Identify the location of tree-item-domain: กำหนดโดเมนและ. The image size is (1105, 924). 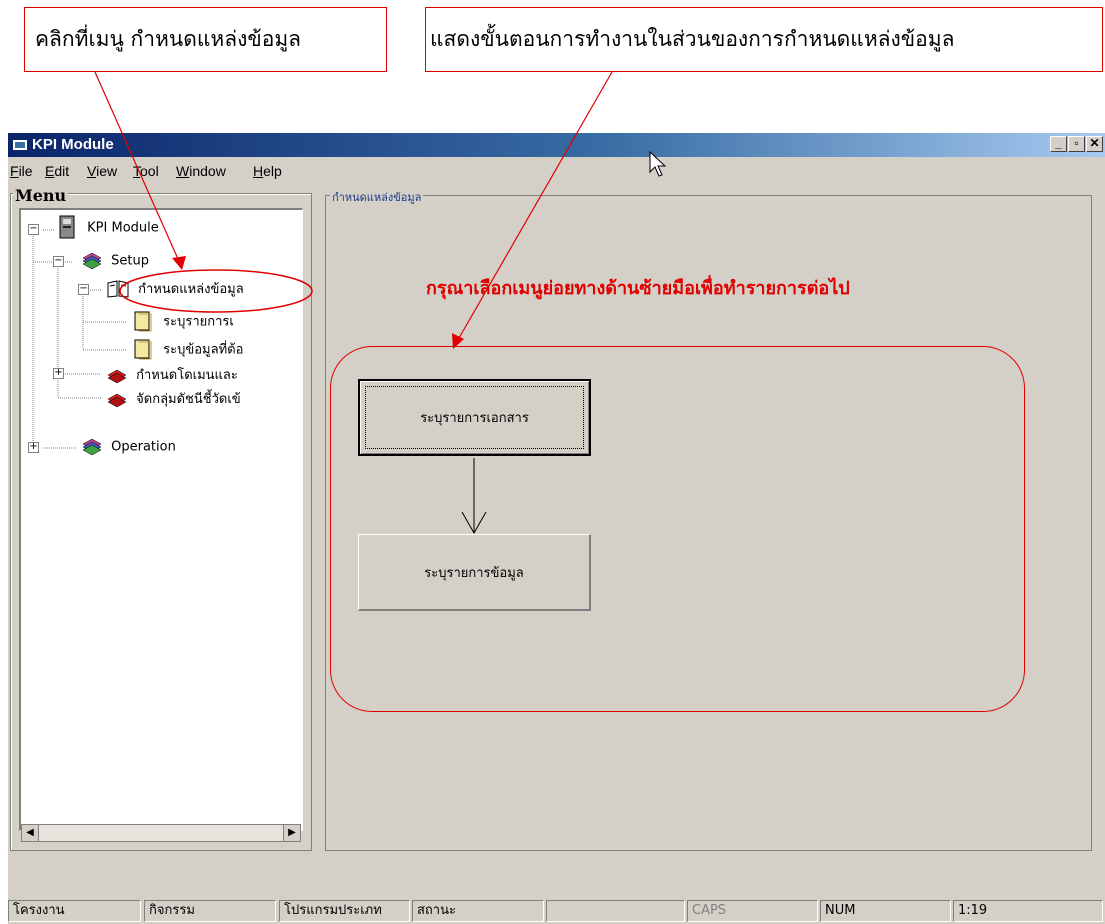
(172, 374).